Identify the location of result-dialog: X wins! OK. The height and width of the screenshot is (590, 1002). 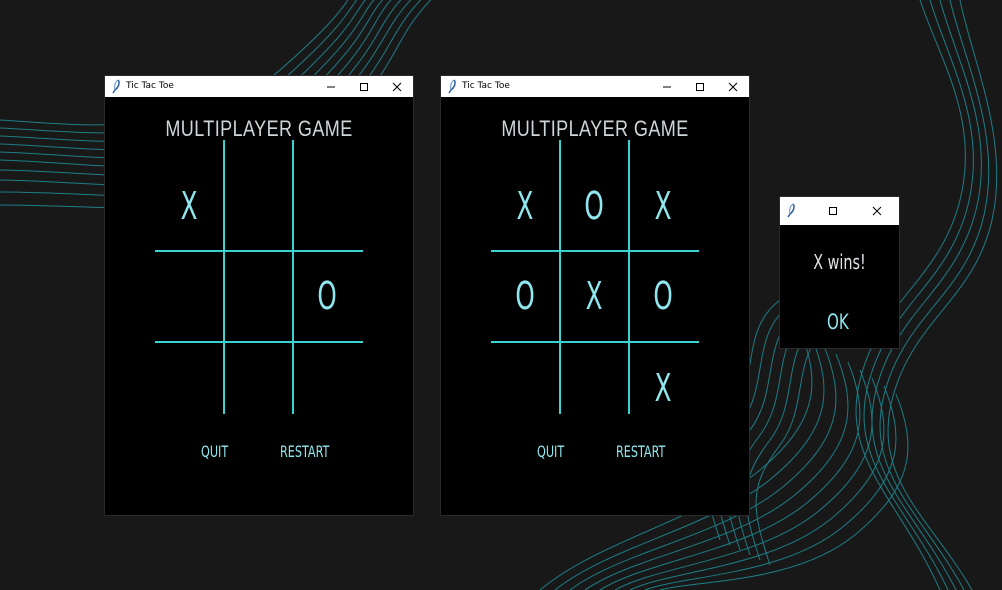
(839, 272).